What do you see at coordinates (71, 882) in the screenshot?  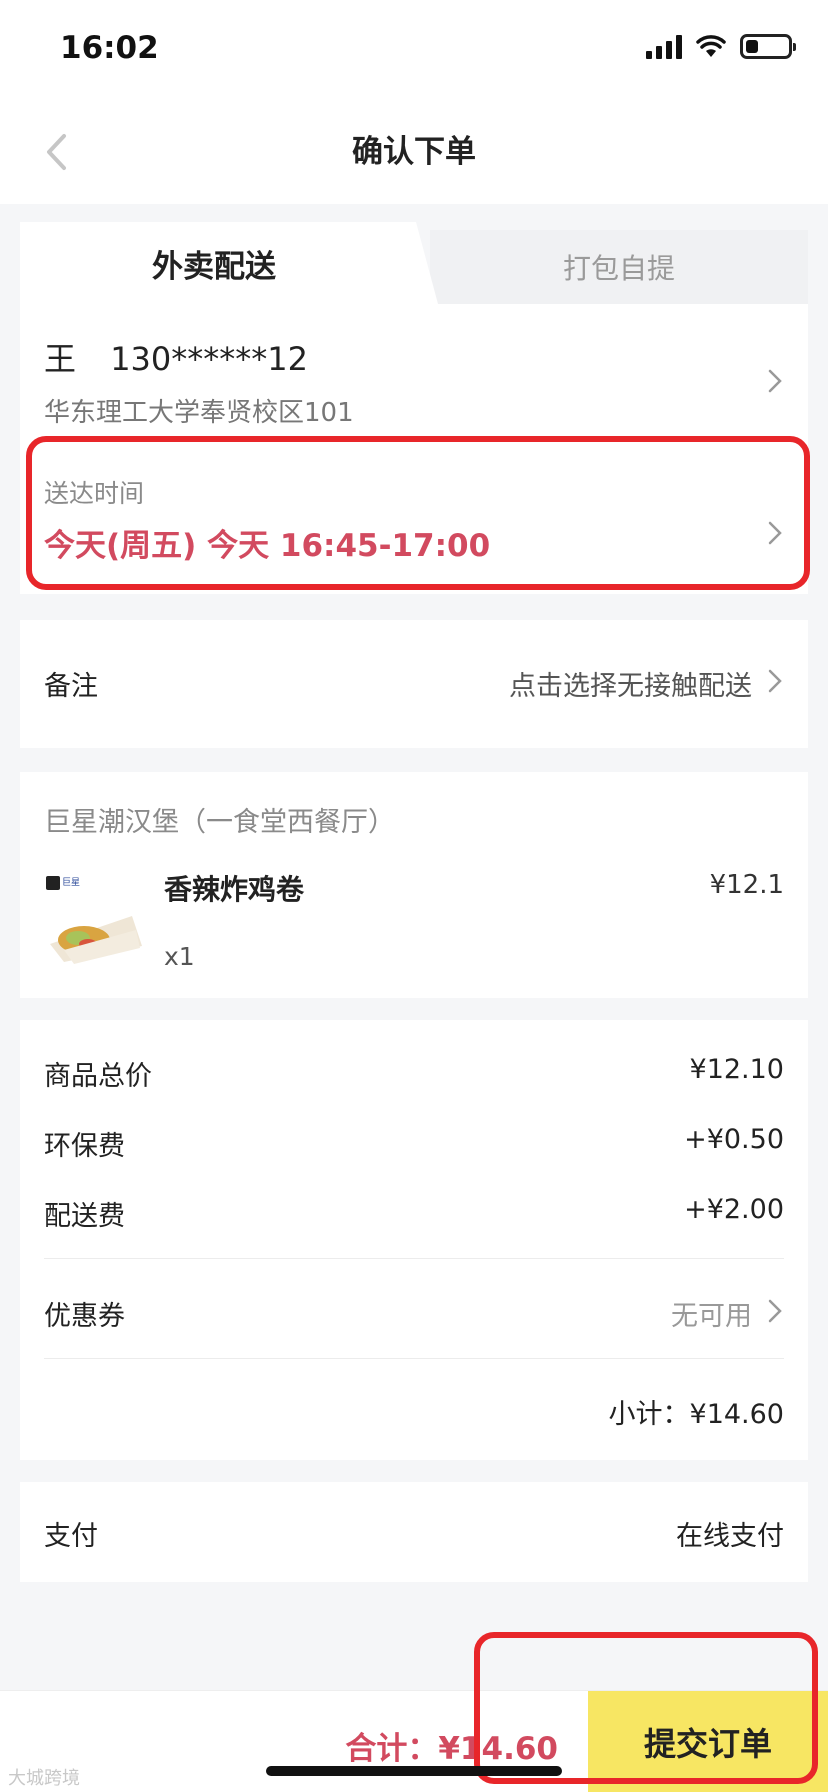 I see `brand-logo-text: 巨星` at bounding box center [71, 882].